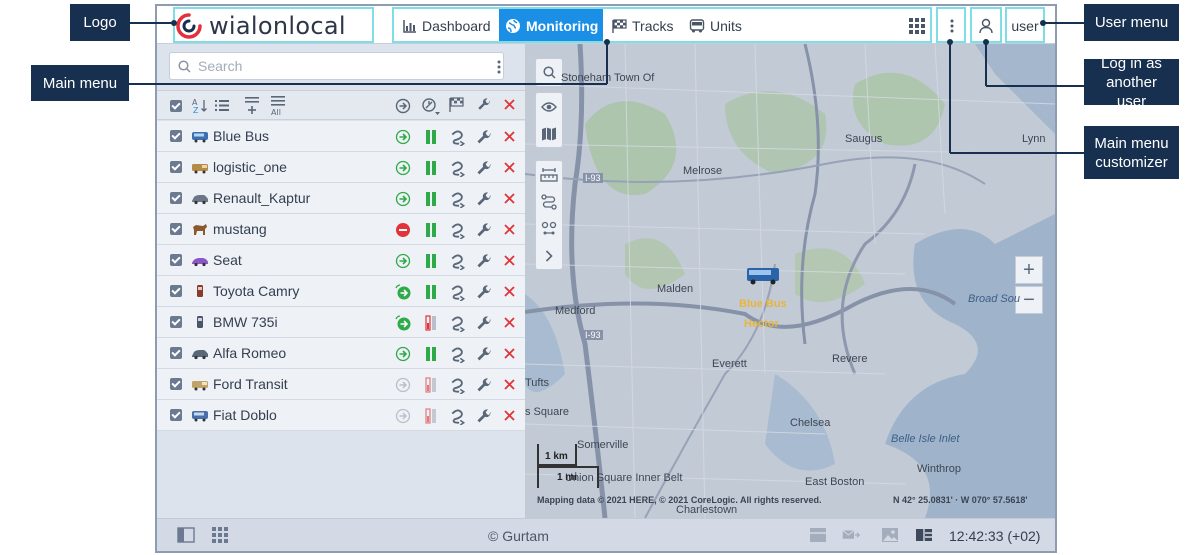  Describe the element at coordinates (241, 136) in the screenshot. I see `unit-name: Blue Bus` at that location.